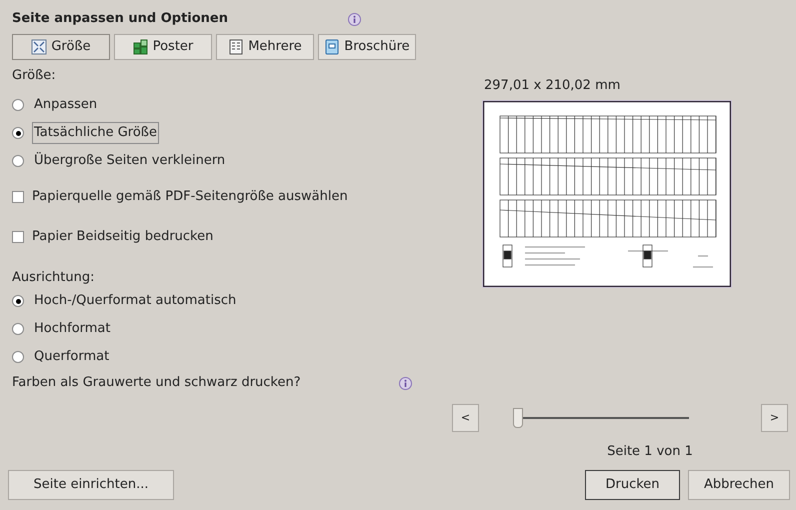 The image size is (796, 510). Describe the element at coordinates (39, 47) in the screenshot. I see `resize-icon` at that location.